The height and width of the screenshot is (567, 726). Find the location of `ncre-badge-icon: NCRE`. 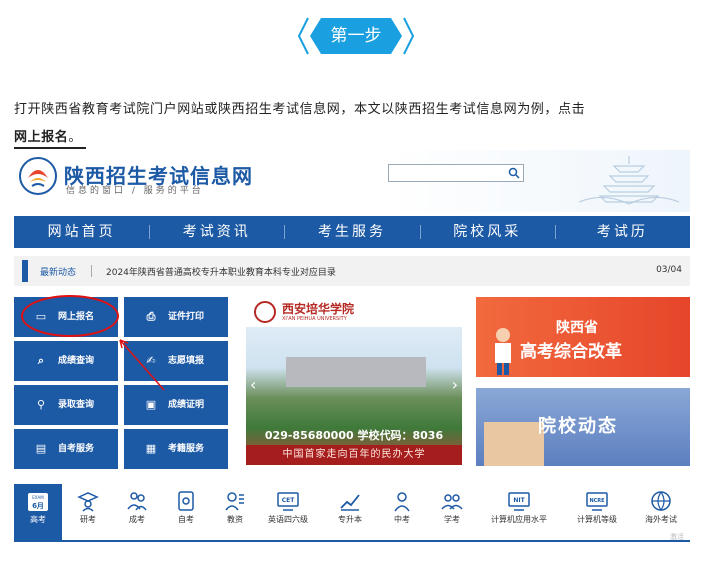

ncre-badge-icon: NCRE is located at coordinates (597, 501).